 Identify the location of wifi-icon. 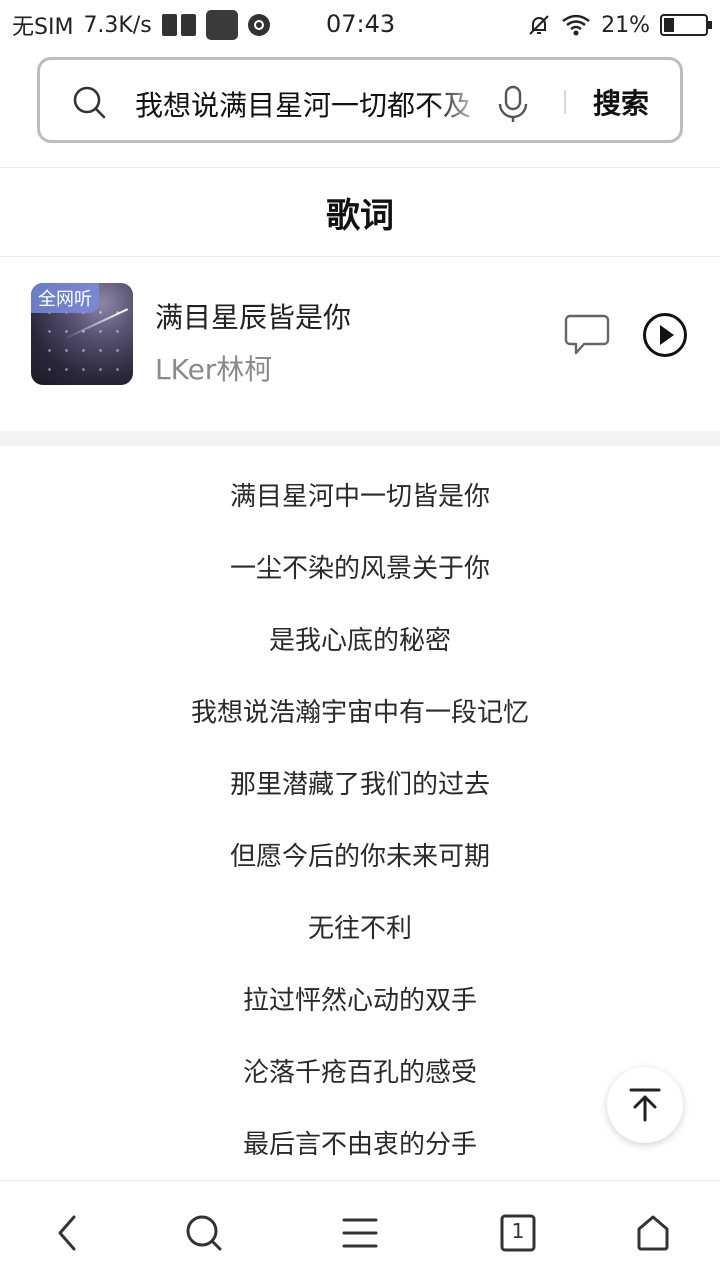
(576, 25).